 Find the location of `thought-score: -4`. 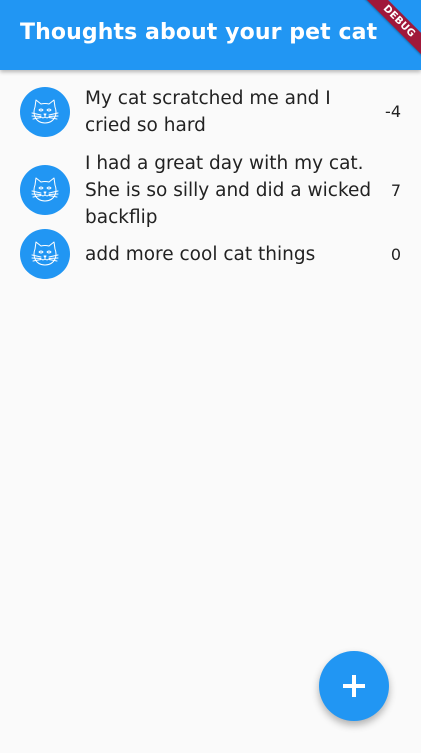

thought-score: -4 is located at coordinates (393, 111).